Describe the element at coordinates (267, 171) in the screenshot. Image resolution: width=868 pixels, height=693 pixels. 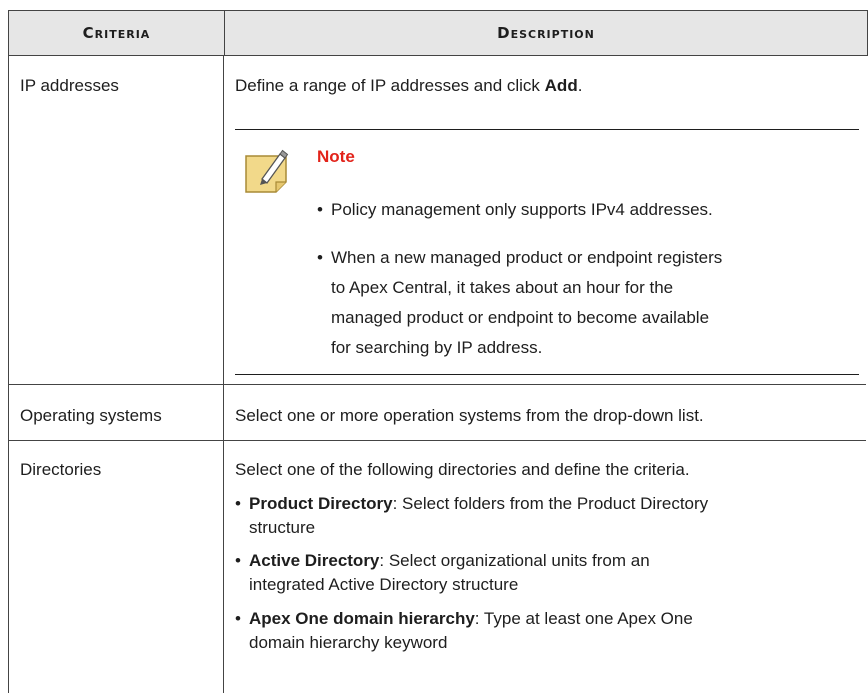
I see `note-pencil-icon` at that location.